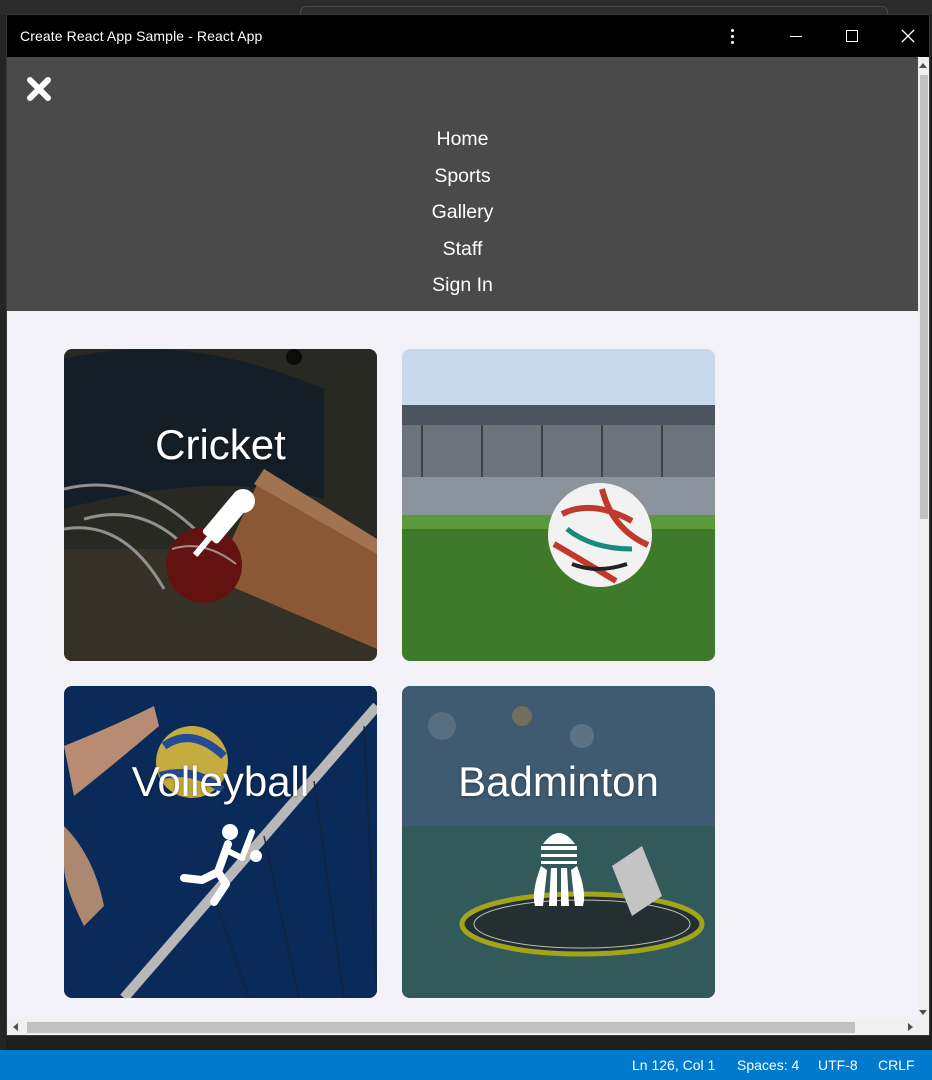 The width and height of the screenshot is (932, 1080). Describe the element at coordinates (220, 865) in the screenshot. I see `volleyball-player-icon` at that location.